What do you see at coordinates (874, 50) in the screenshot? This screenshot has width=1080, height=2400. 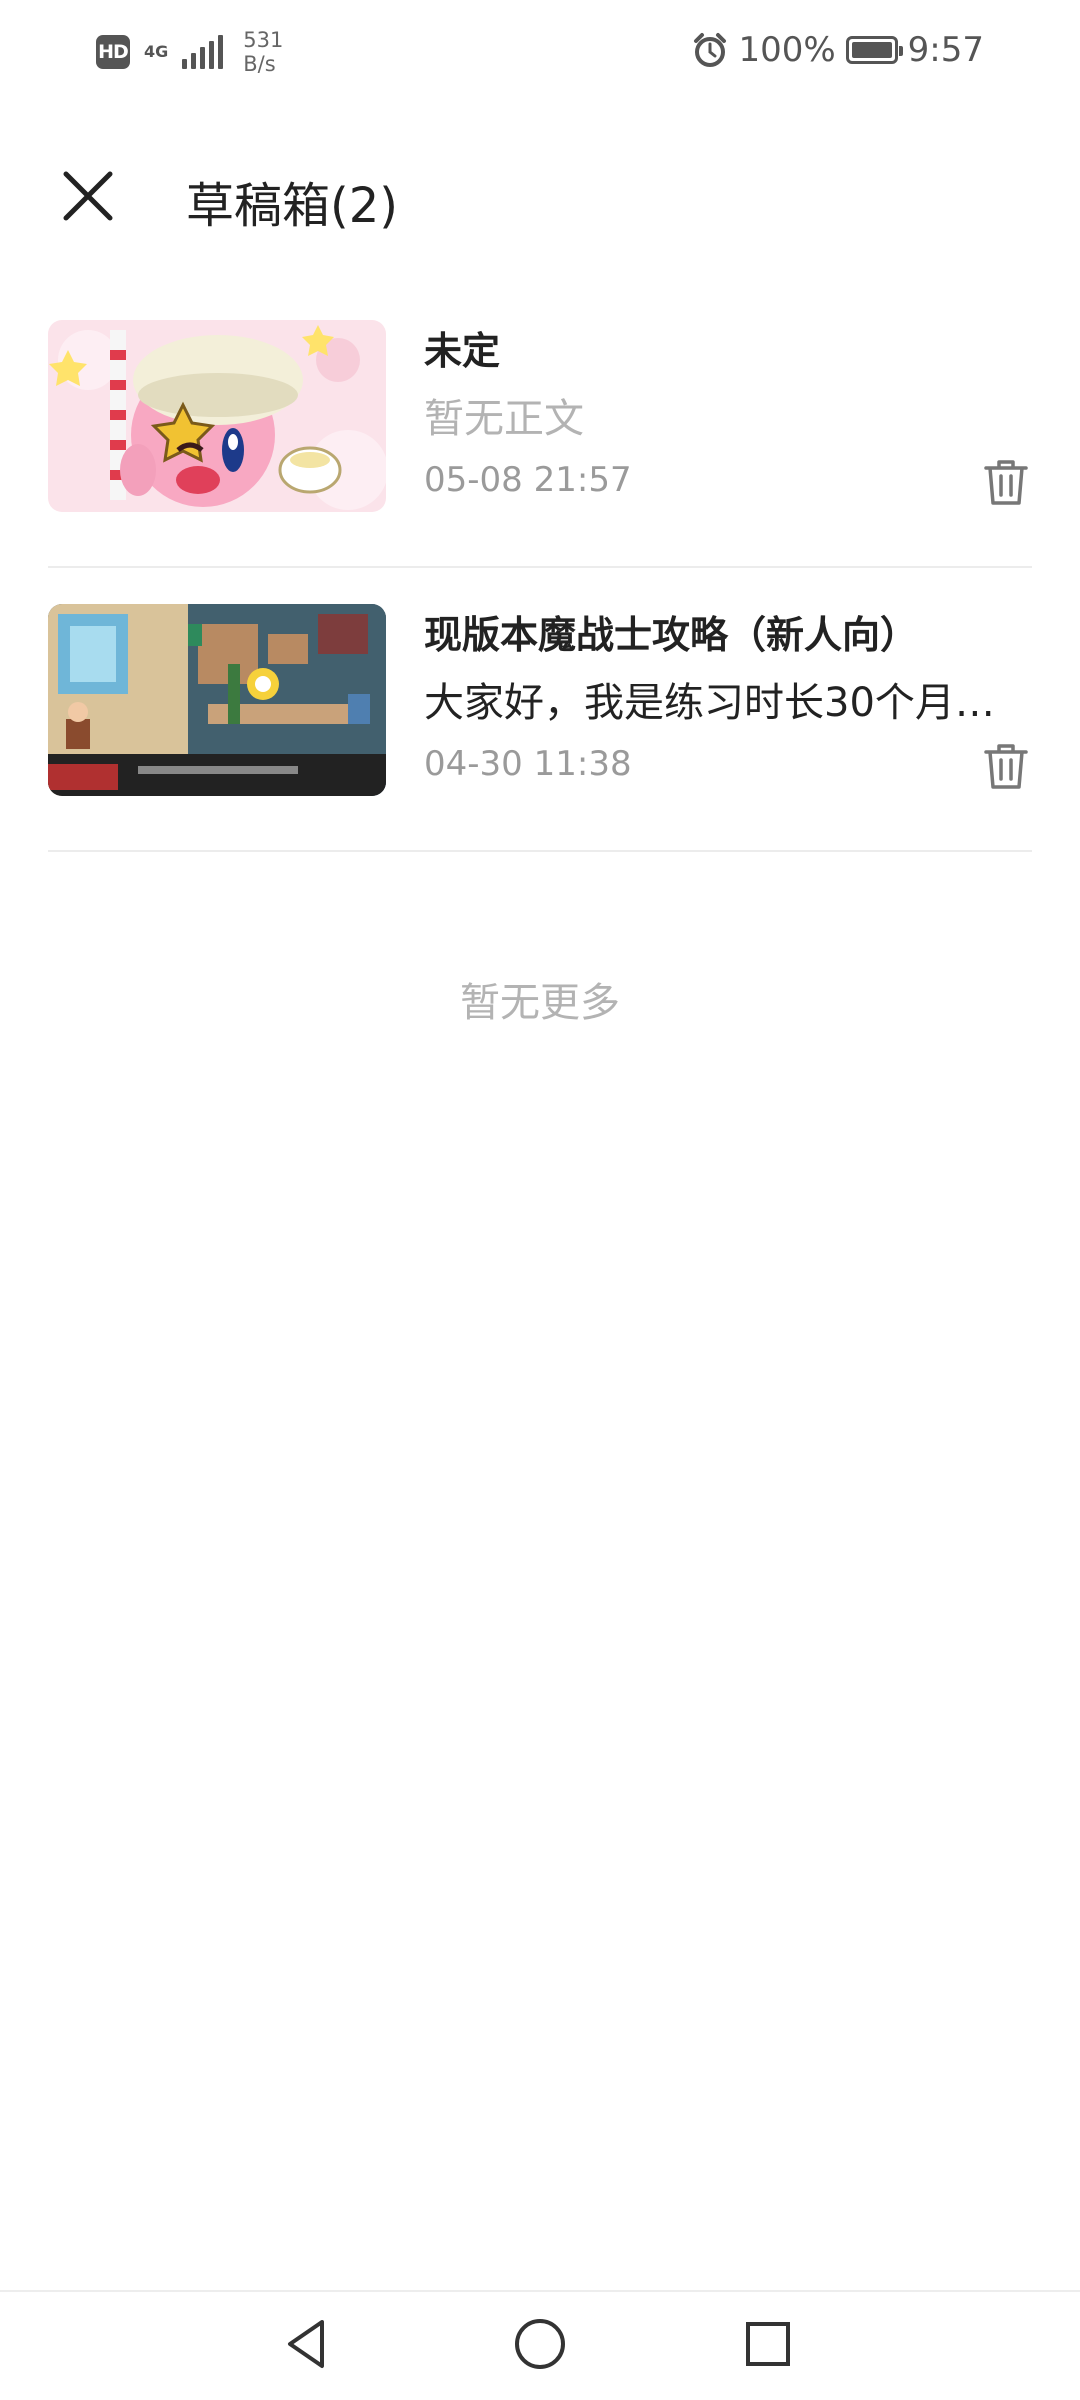 I see `battery-icon` at bounding box center [874, 50].